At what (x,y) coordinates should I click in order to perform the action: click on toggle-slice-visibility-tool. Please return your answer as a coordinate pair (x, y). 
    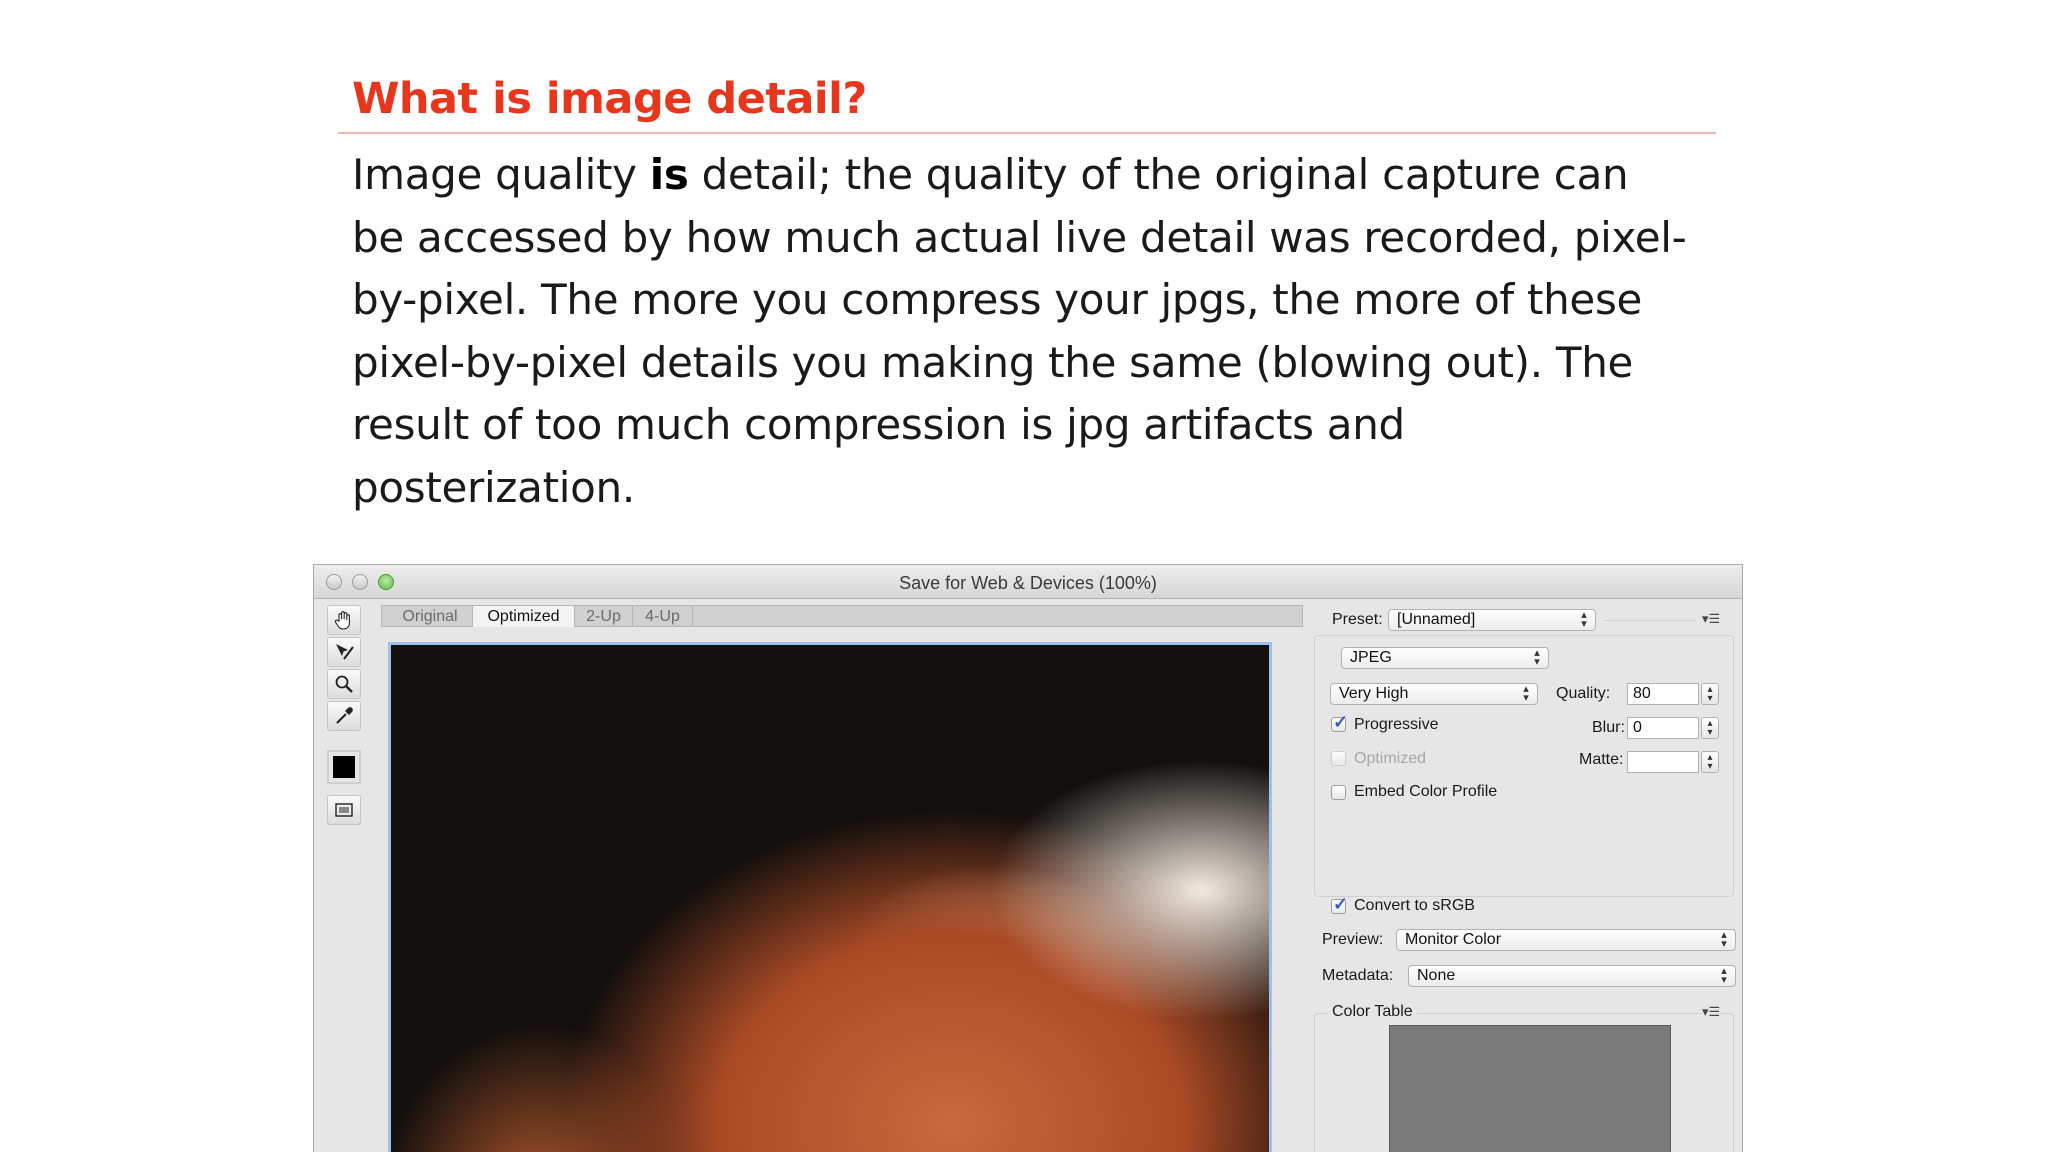
    Looking at the image, I should click on (344, 810).